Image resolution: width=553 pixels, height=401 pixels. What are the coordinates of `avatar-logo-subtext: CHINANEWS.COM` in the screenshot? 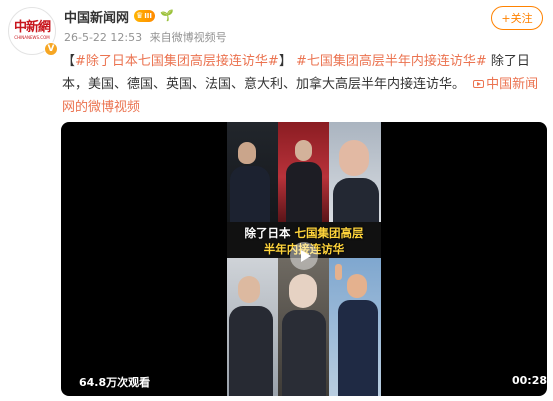 It's located at (32, 37).